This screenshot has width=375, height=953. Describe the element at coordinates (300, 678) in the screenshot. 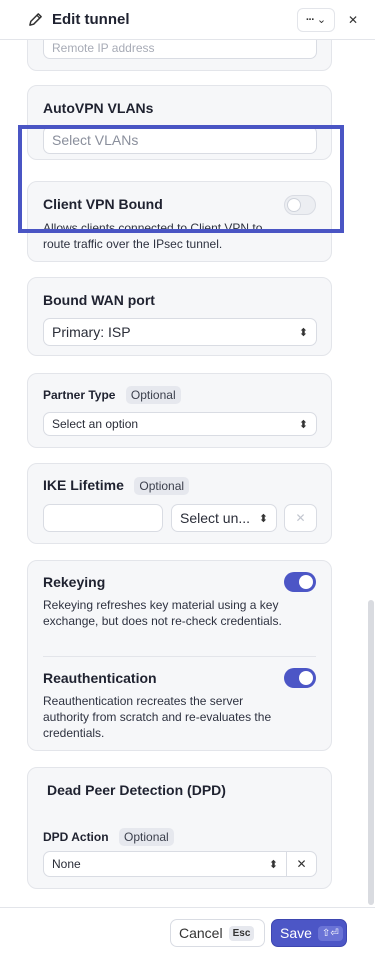

I see `reauth-toggle` at that location.